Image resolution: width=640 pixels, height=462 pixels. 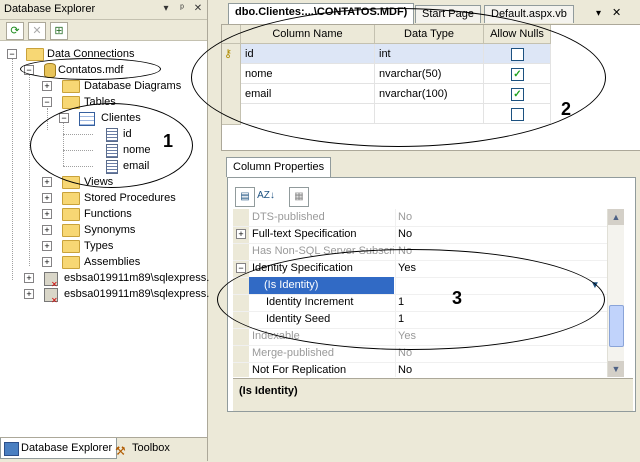 I want to click on tab-dropdown-icon: ▾, so click(x=598, y=13).